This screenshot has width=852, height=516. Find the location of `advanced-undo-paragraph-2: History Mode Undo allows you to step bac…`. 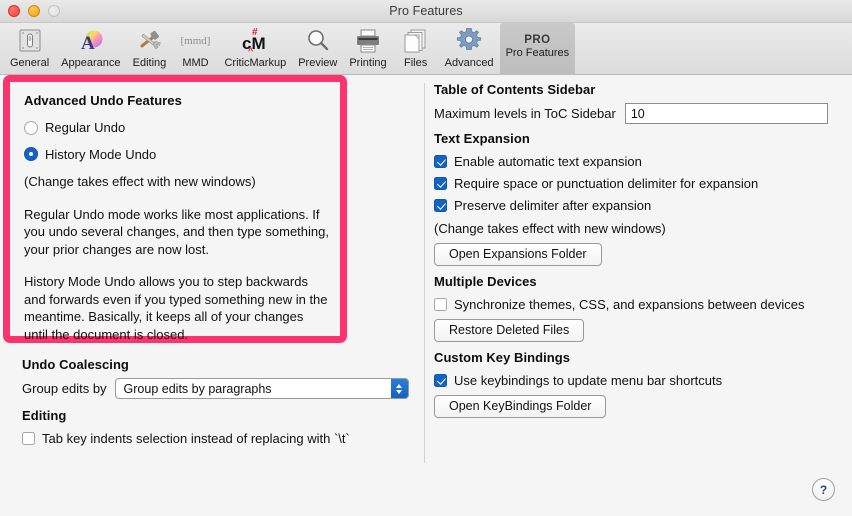

advanced-undo-paragraph-2: History Mode Undo allows you to step bac… is located at coordinates (176, 308).